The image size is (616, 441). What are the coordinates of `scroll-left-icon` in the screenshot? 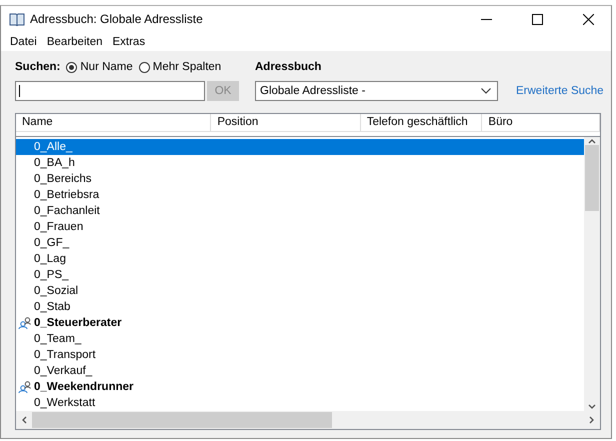 It's located at (24, 420).